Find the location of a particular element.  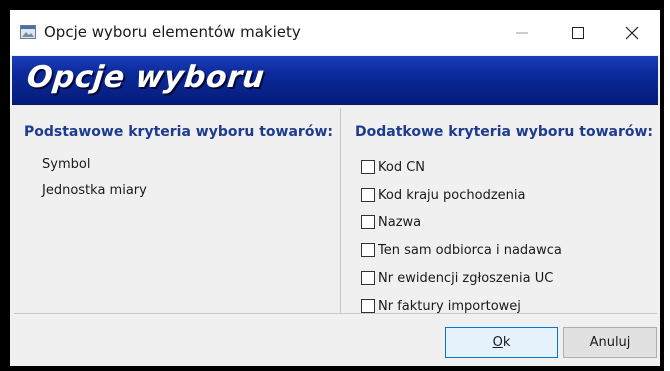

option-kod-kraju: Kod kraju pochodzenia is located at coordinates (443, 195).